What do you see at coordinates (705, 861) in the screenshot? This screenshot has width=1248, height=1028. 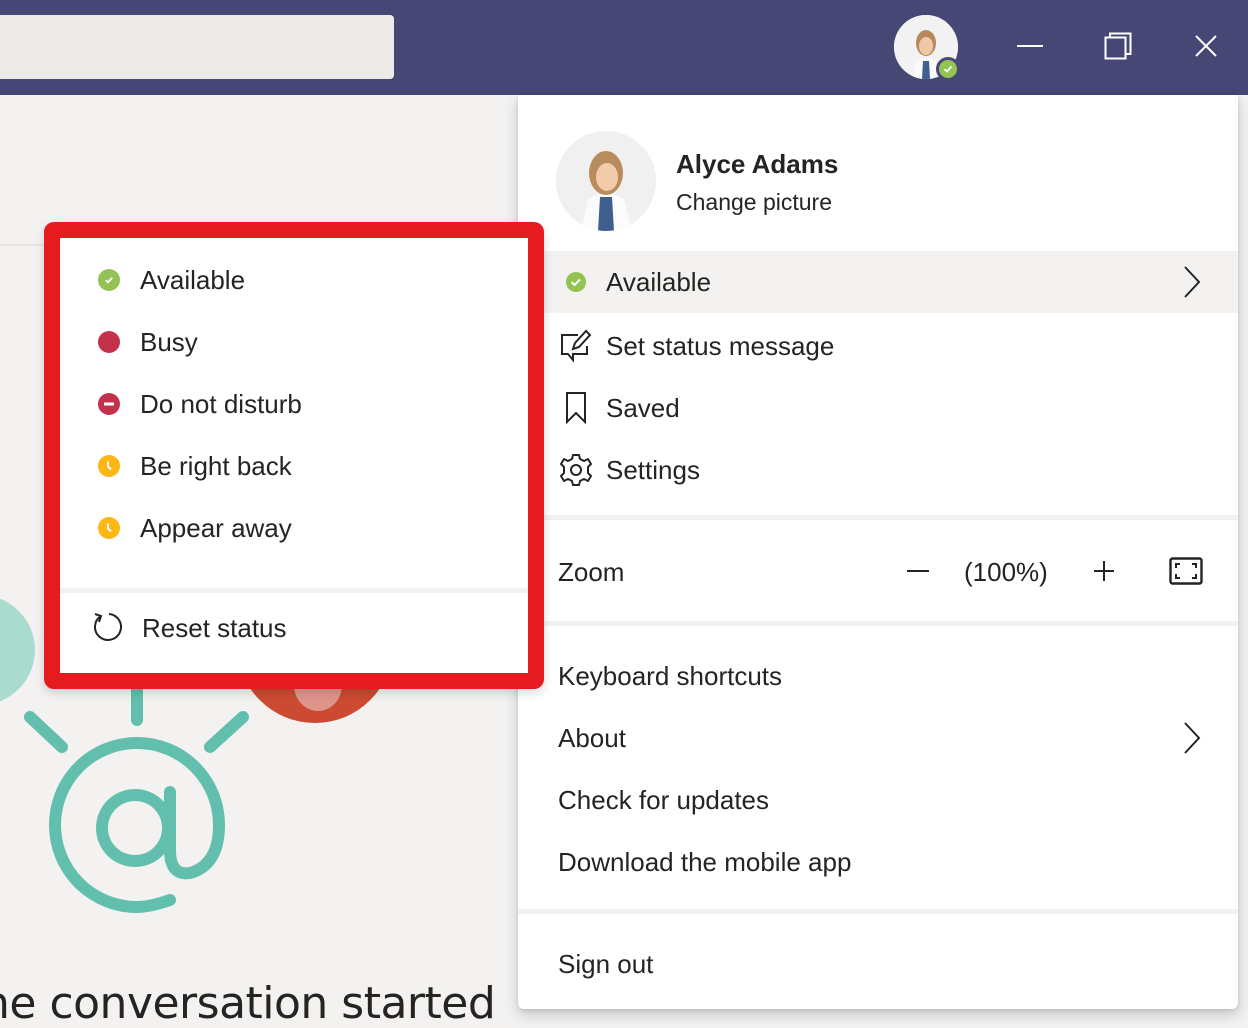 I see `download-mobile-app-label: Download the mobile app` at bounding box center [705, 861].